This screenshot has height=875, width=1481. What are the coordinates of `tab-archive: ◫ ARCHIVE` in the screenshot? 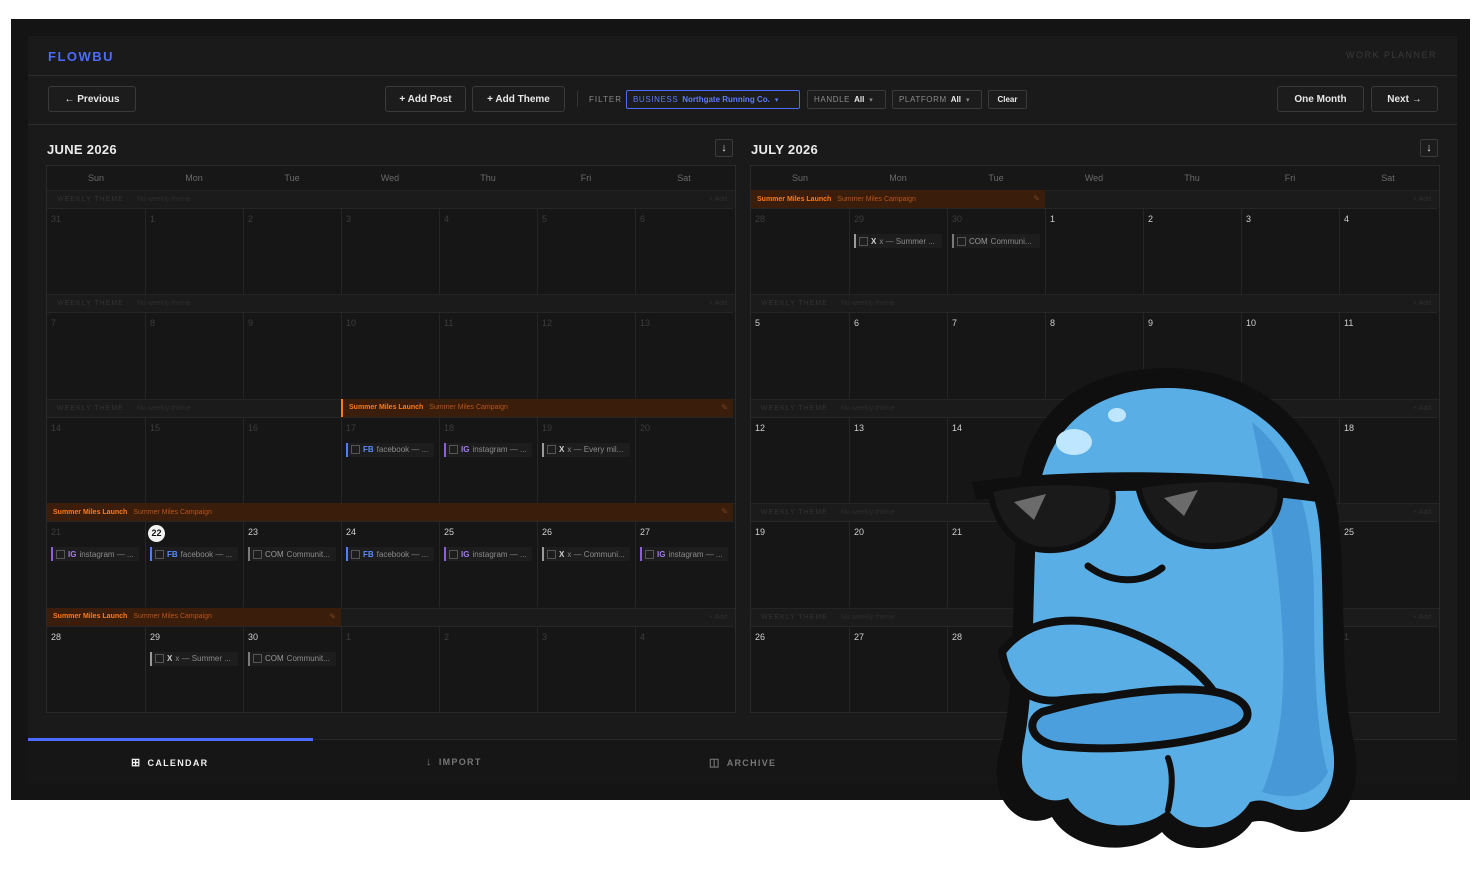 It's located at (742, 762).